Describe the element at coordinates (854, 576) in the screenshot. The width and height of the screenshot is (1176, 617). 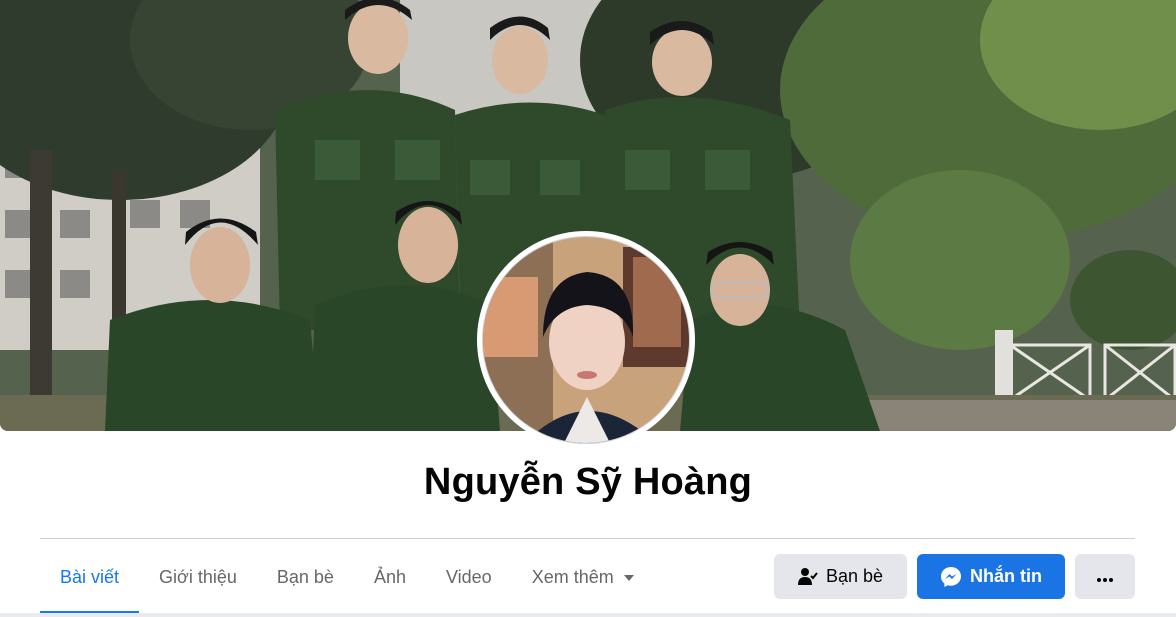
I see `friends-button-label: Bạn bè` at that location.